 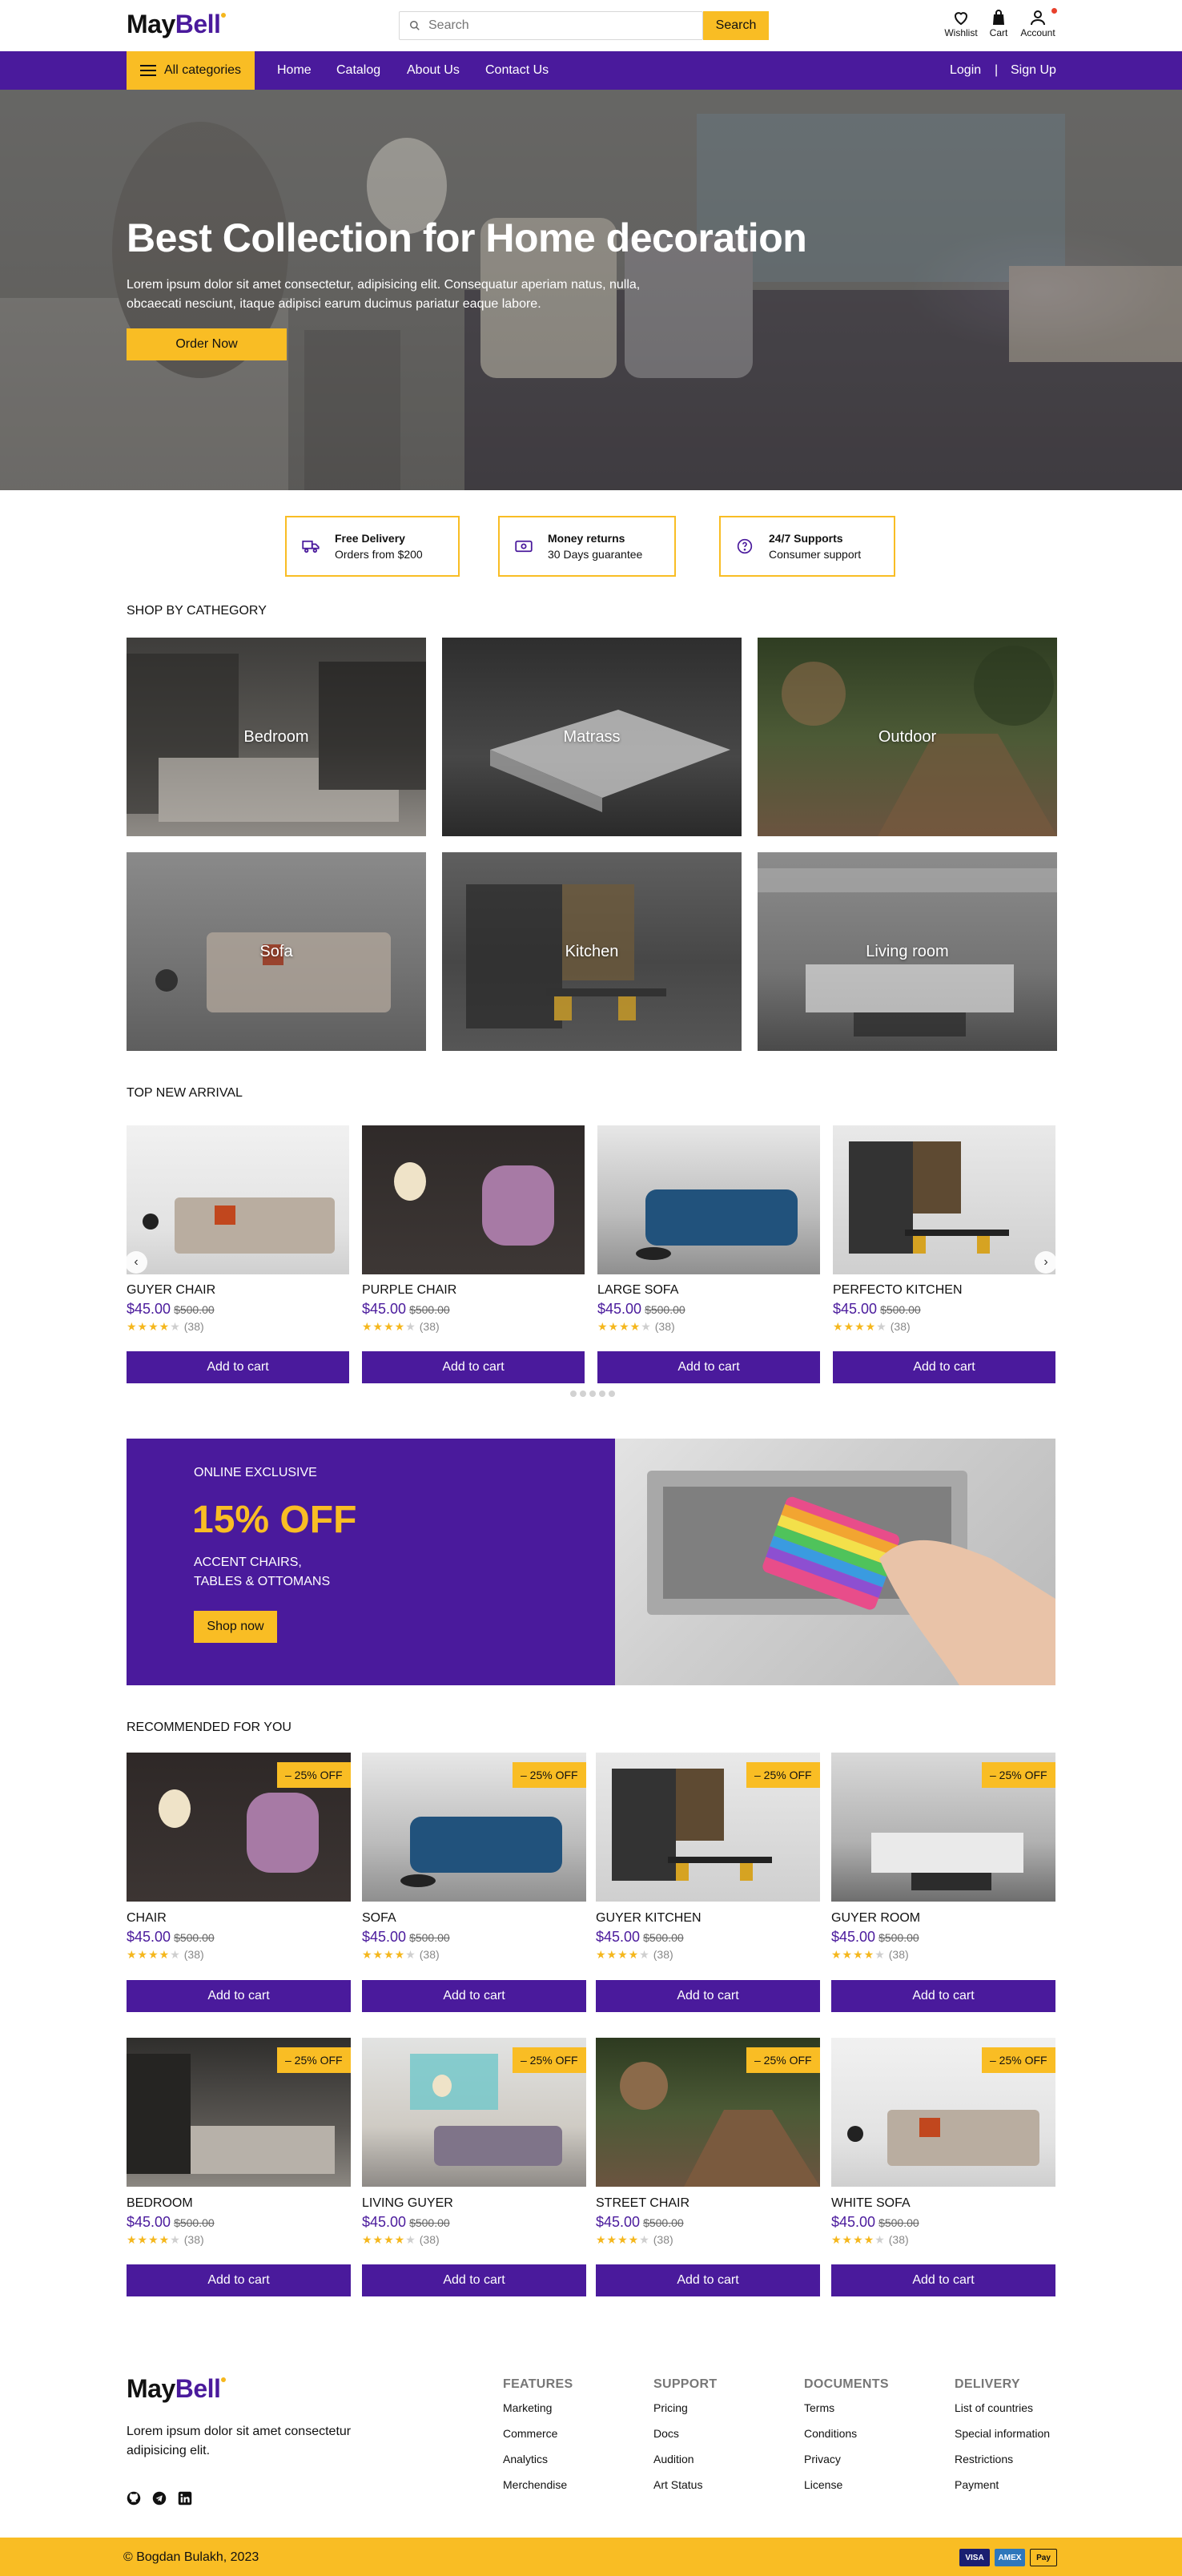 What do you see at coordinates (965, 70) in the screenshot?
I see `login-link: Login` at bounding box center [965, 70].